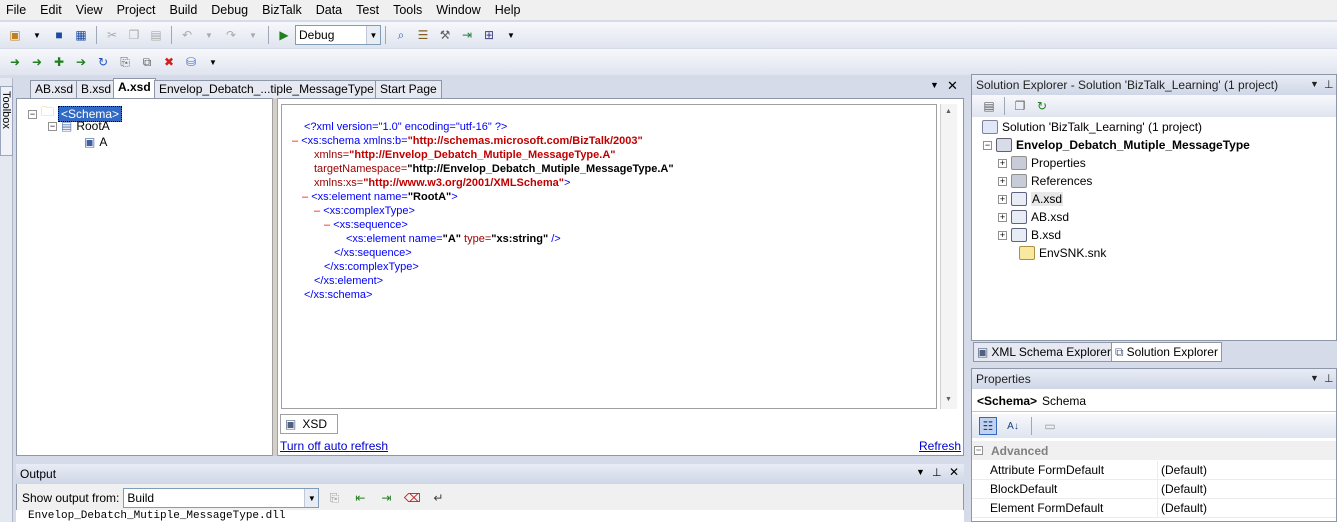  Describe the element at coordinates (184, 10) in the screenshot. I see `menu-build: Build` at that location.